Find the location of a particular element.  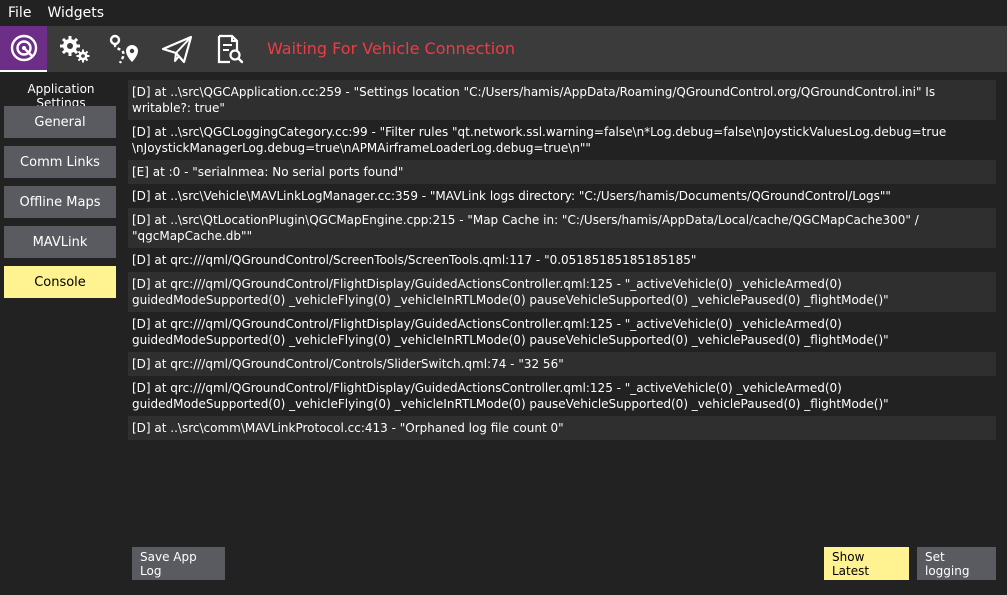

paper-plane-icon is located at coordinates (177, 49).